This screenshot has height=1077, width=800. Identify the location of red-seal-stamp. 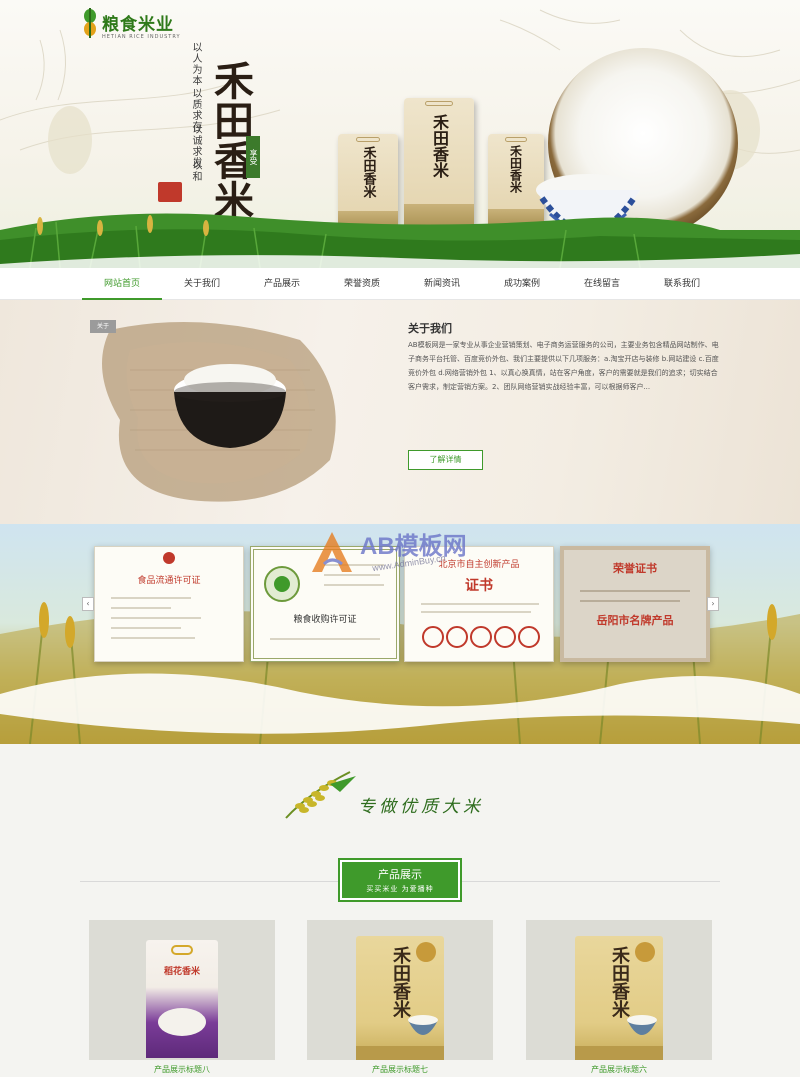
(170, 192).